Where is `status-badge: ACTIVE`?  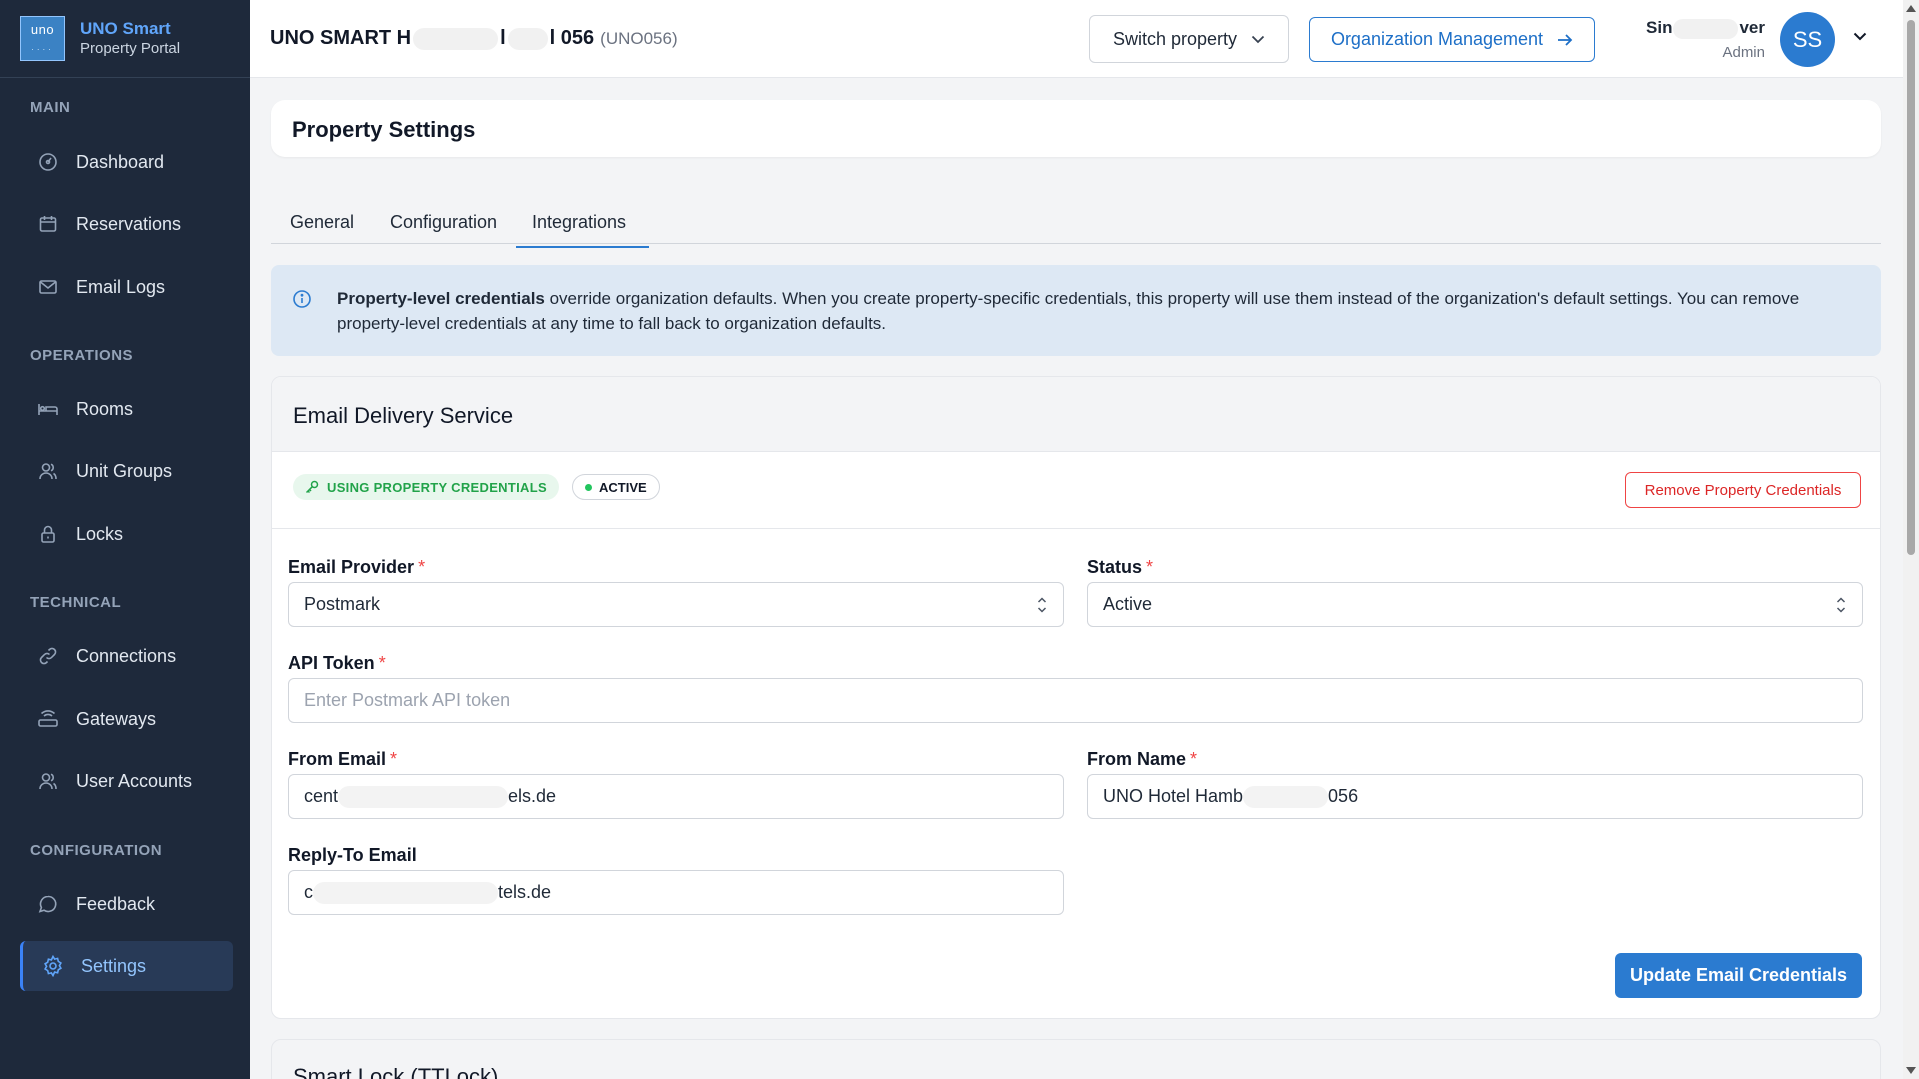 status-badge: ACTIVE is located at coordinates (616, 487).